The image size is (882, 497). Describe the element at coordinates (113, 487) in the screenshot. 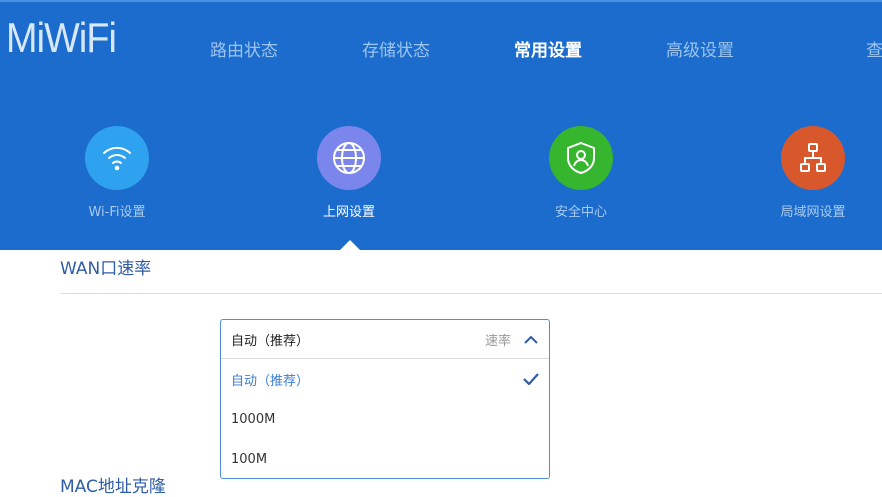

I see `section-title-mac-clone: MAC地址克隆` at that location.